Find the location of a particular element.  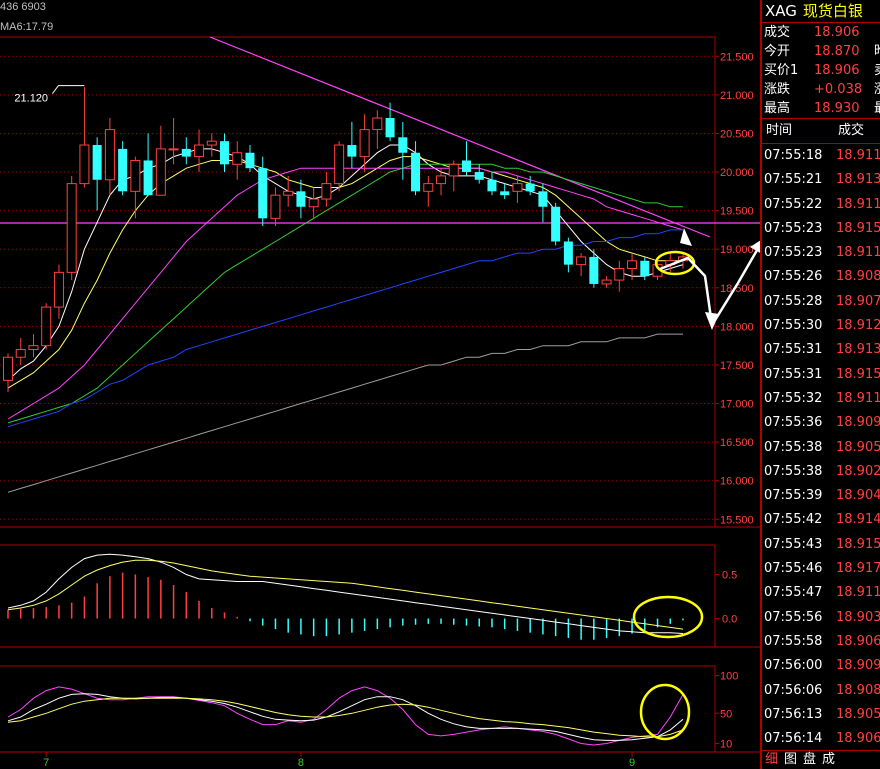

tick-row: 07:55:56 18.903 is located at coordinates (821, 618).